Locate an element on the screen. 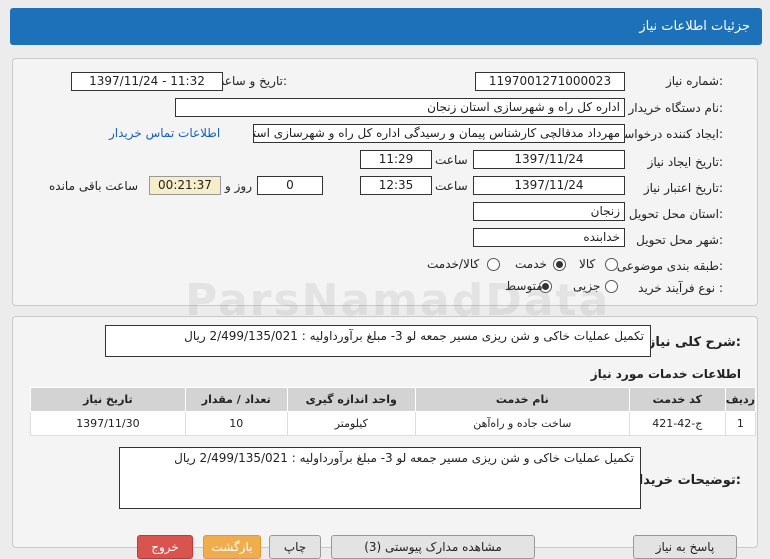  cell-service-name: ساخت جاده و راه‌آهن is located at coordinates (522, 423).